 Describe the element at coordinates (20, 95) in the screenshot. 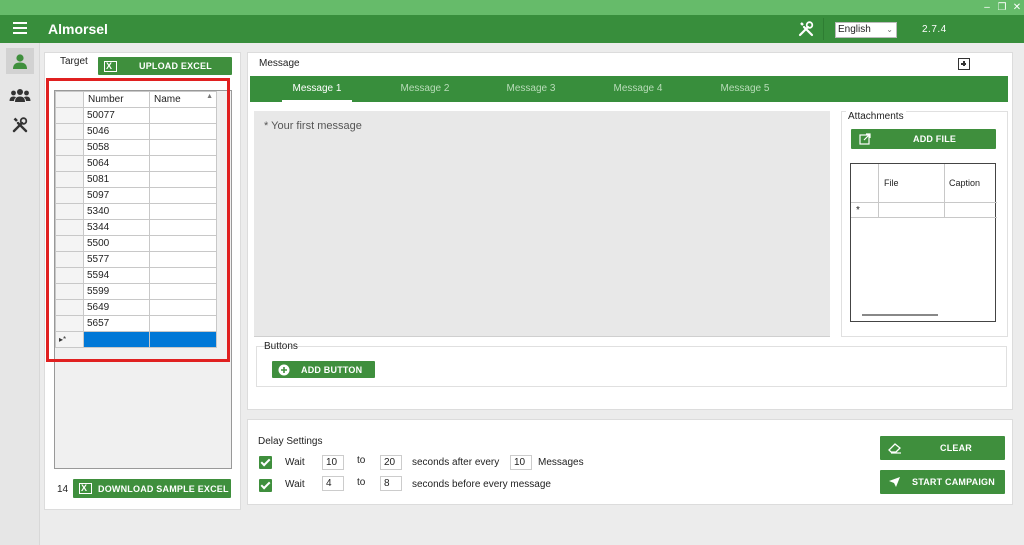

I see `nav-groups` at that location.